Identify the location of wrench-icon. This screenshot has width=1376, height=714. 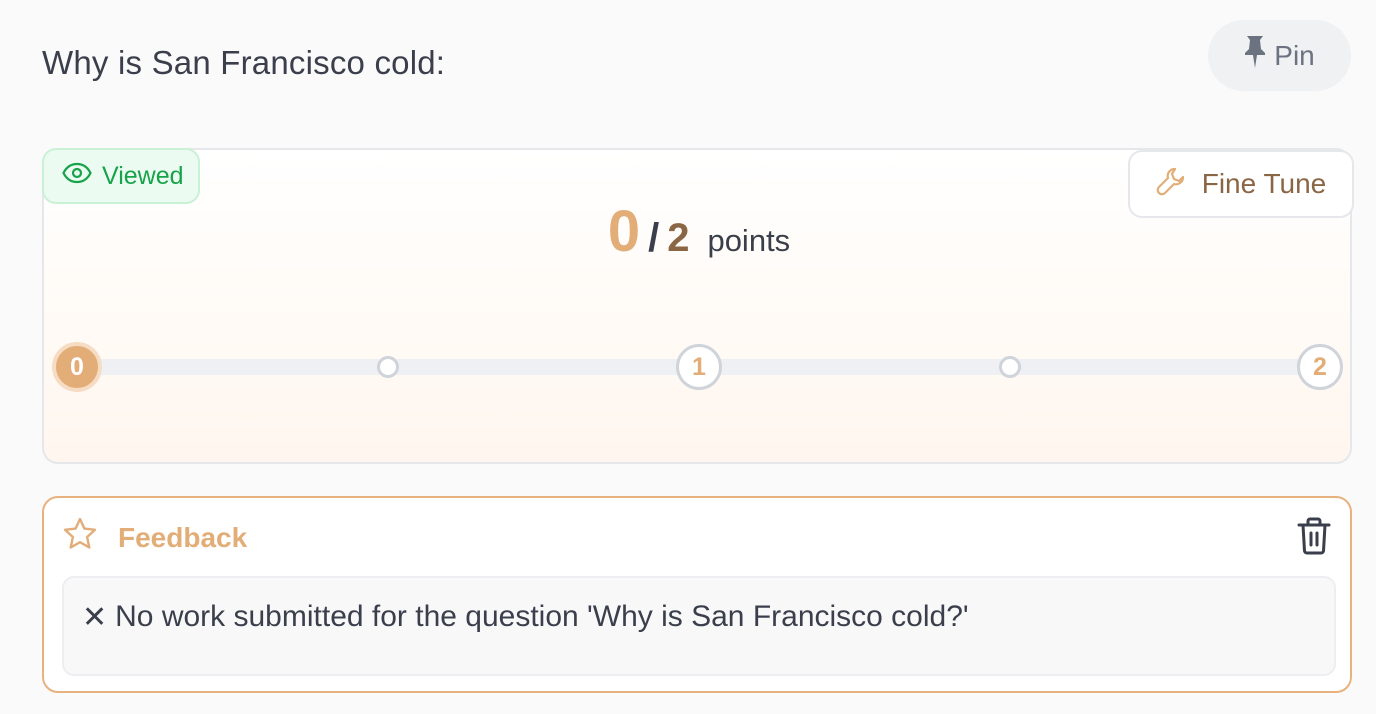
(1171, 184).